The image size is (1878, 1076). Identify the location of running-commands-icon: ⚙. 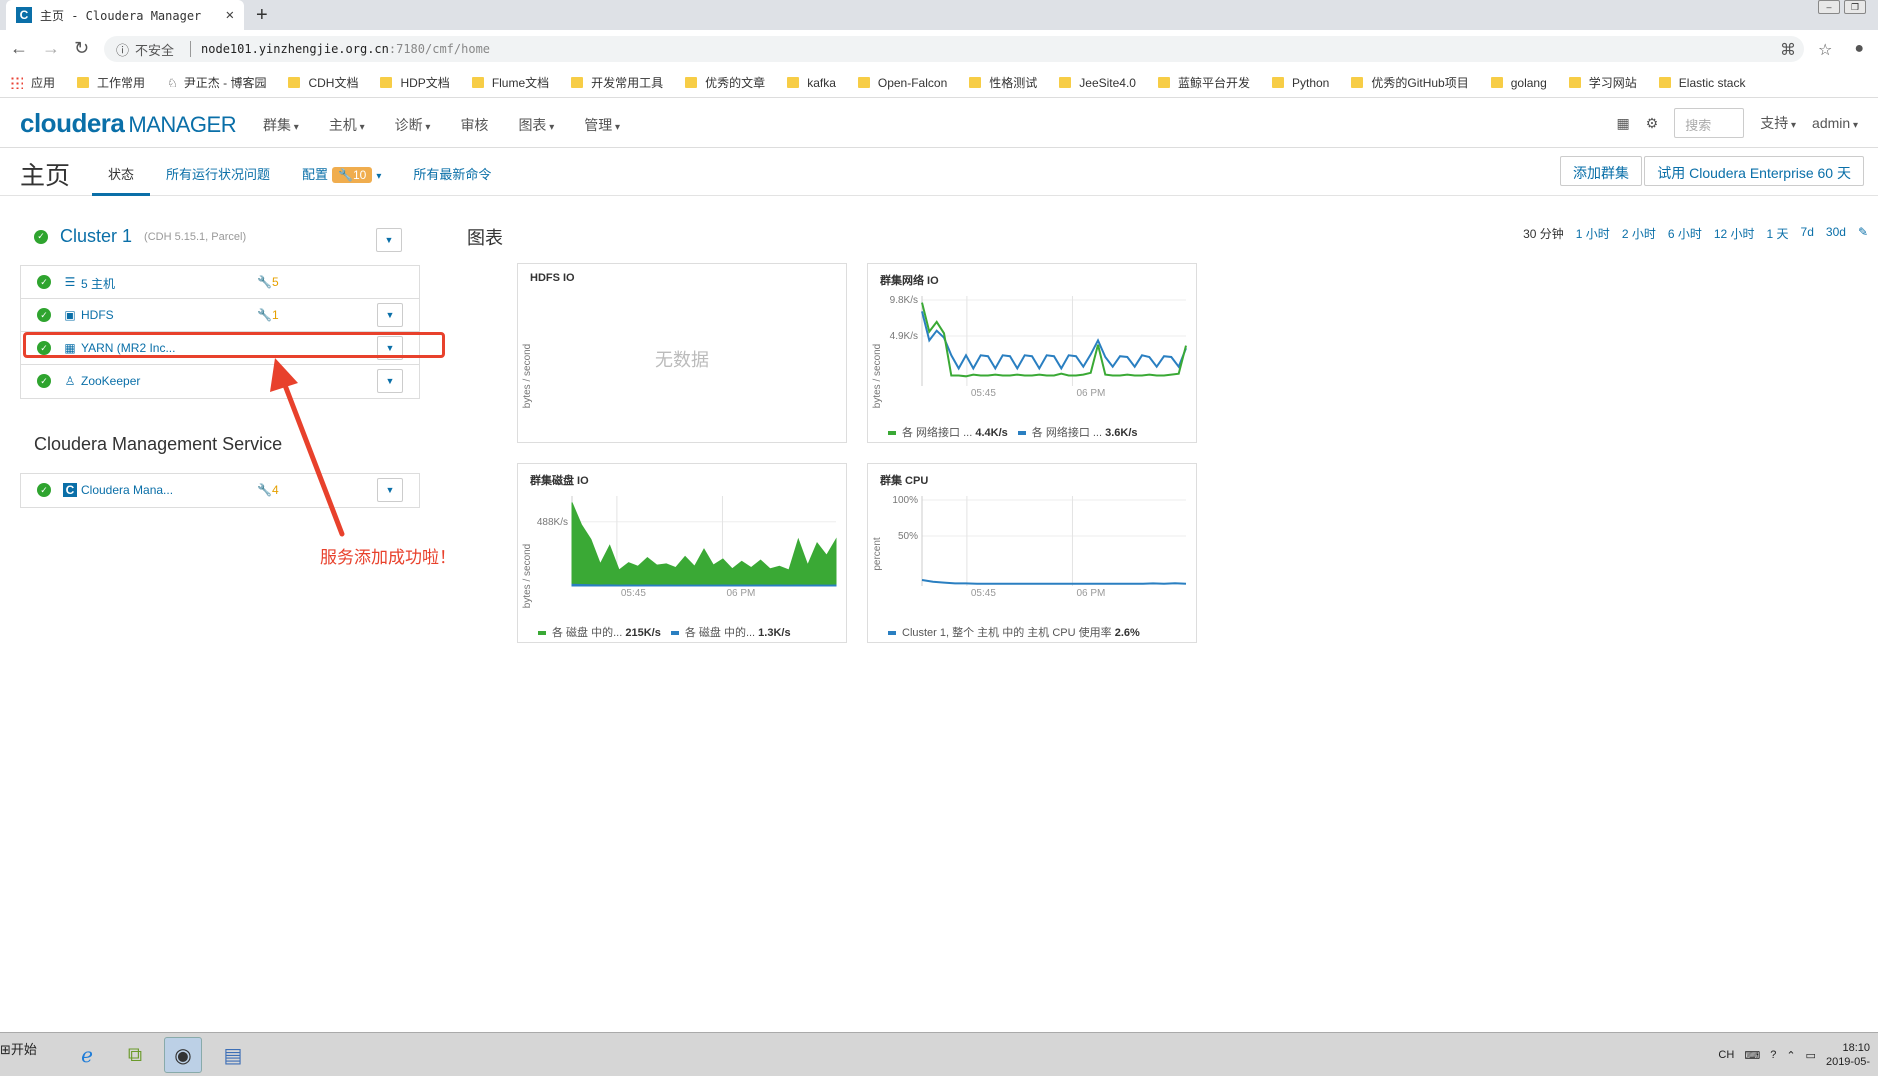
(1652, 123).